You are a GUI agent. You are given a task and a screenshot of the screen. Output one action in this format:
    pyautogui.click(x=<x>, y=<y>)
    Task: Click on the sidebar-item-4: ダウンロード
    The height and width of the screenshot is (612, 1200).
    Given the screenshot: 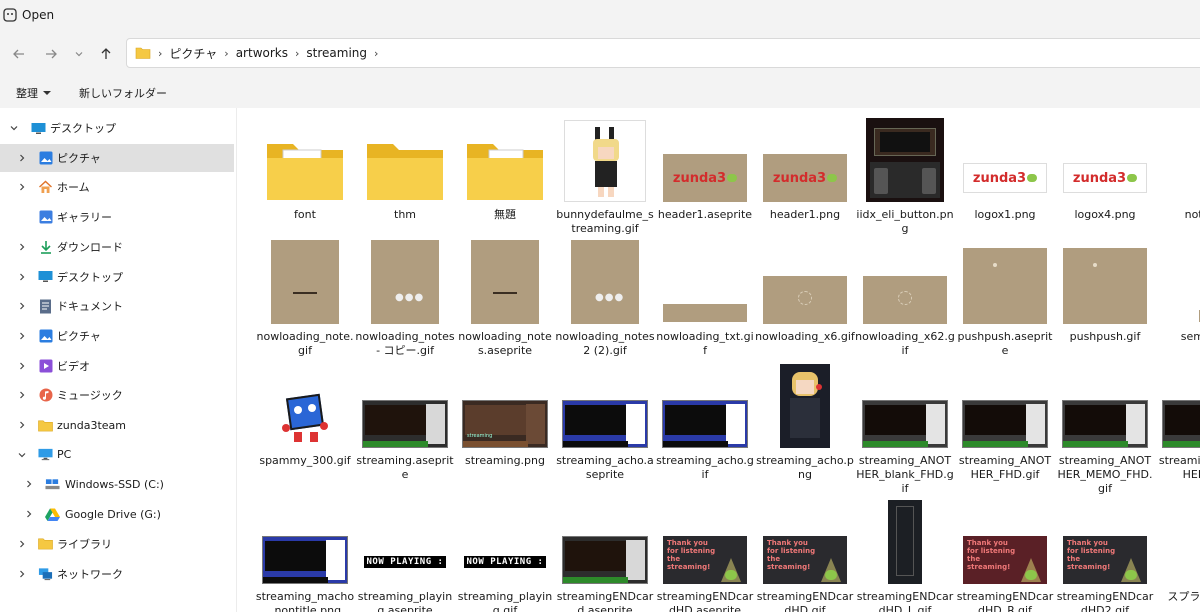 What is the action you would take?
    pyautogui.click(x=118, y=247)
    